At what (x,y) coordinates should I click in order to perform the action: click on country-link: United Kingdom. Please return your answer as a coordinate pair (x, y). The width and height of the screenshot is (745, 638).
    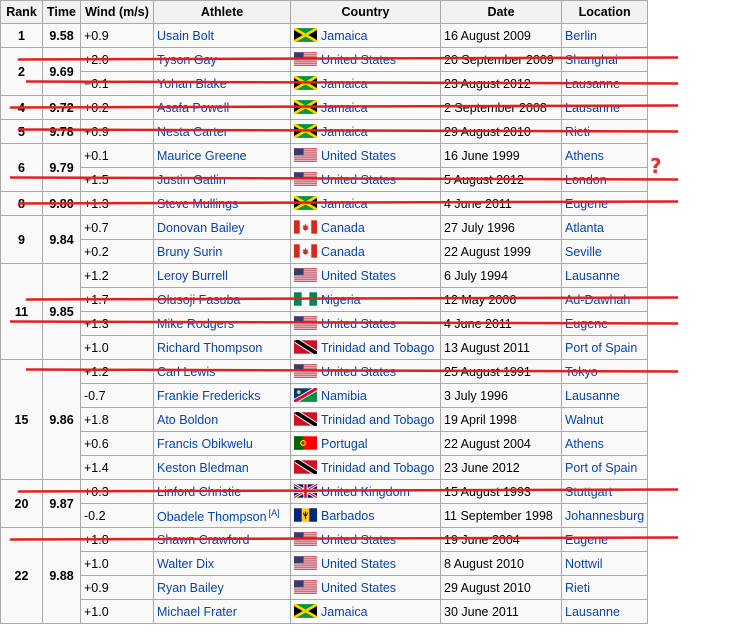
    Looking at the image, I should click on (365, 492).